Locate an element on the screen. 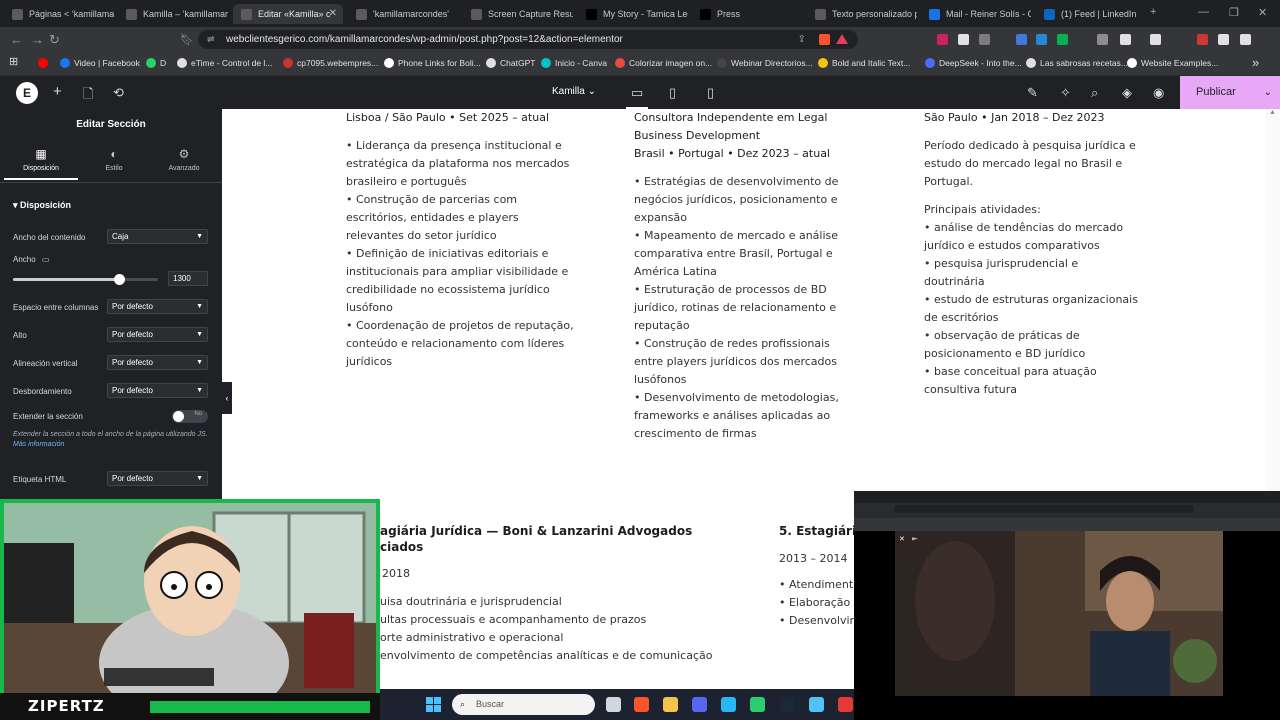  bookmark-icon: 🔖︎ is located at coordinates (187, 39).